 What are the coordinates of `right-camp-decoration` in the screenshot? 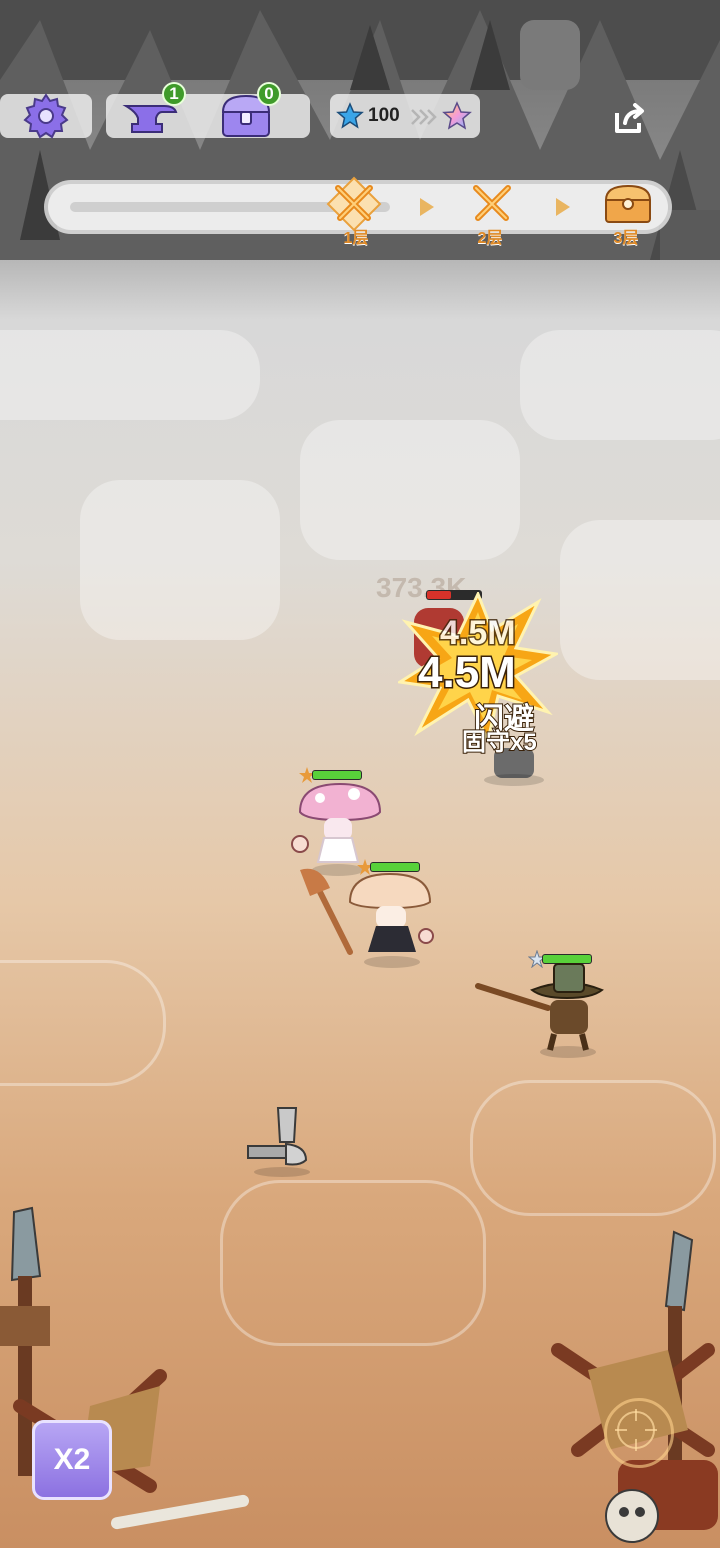 It's located at (634, 1386).